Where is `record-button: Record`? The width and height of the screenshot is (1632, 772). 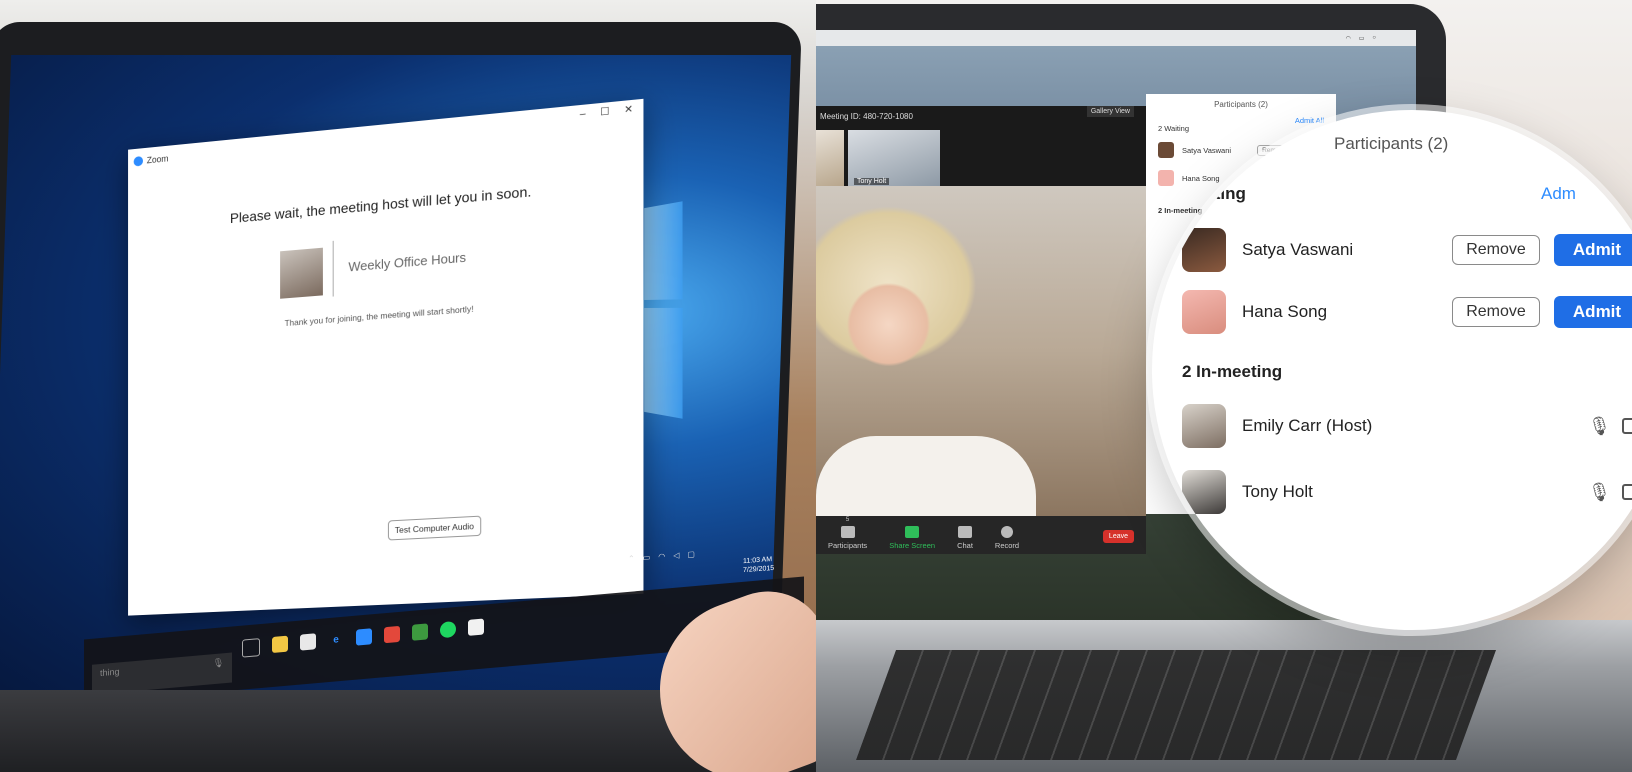
record-button: Record is located at coordinates (1007, 538).